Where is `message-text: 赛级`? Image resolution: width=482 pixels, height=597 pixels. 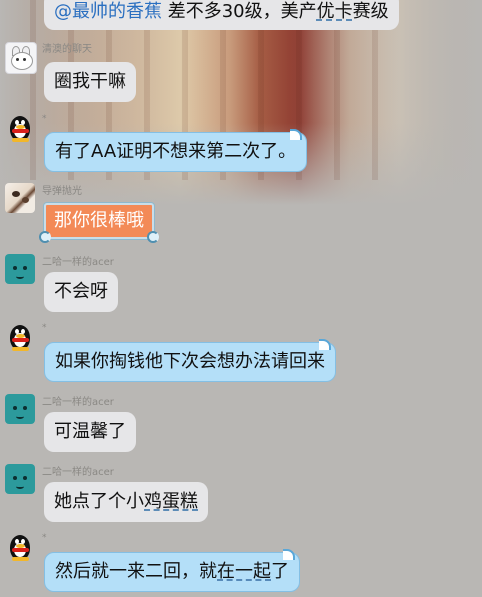 message-text: 赛级 is located at coordinates (370, 11).